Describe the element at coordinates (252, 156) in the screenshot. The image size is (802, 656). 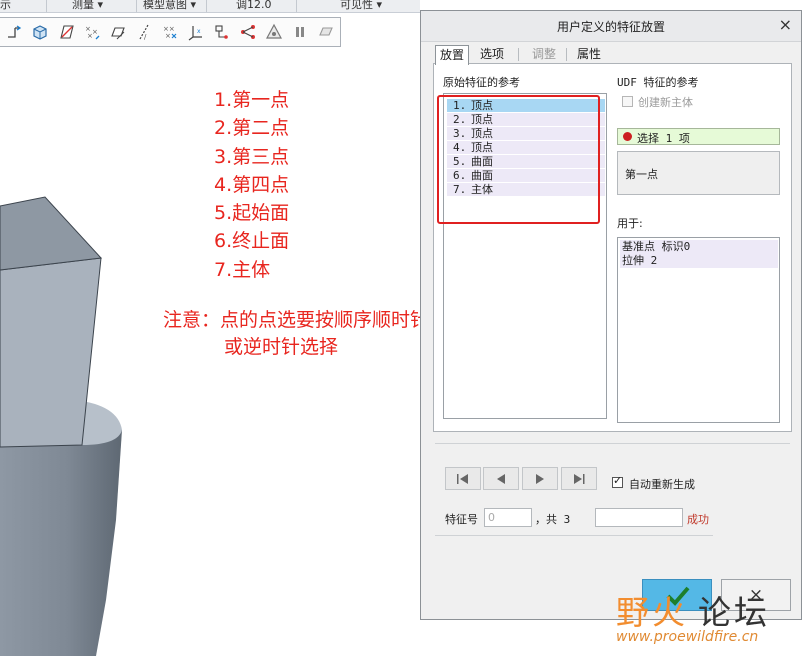
I see `annotation-line: 3.第三点` at that location.